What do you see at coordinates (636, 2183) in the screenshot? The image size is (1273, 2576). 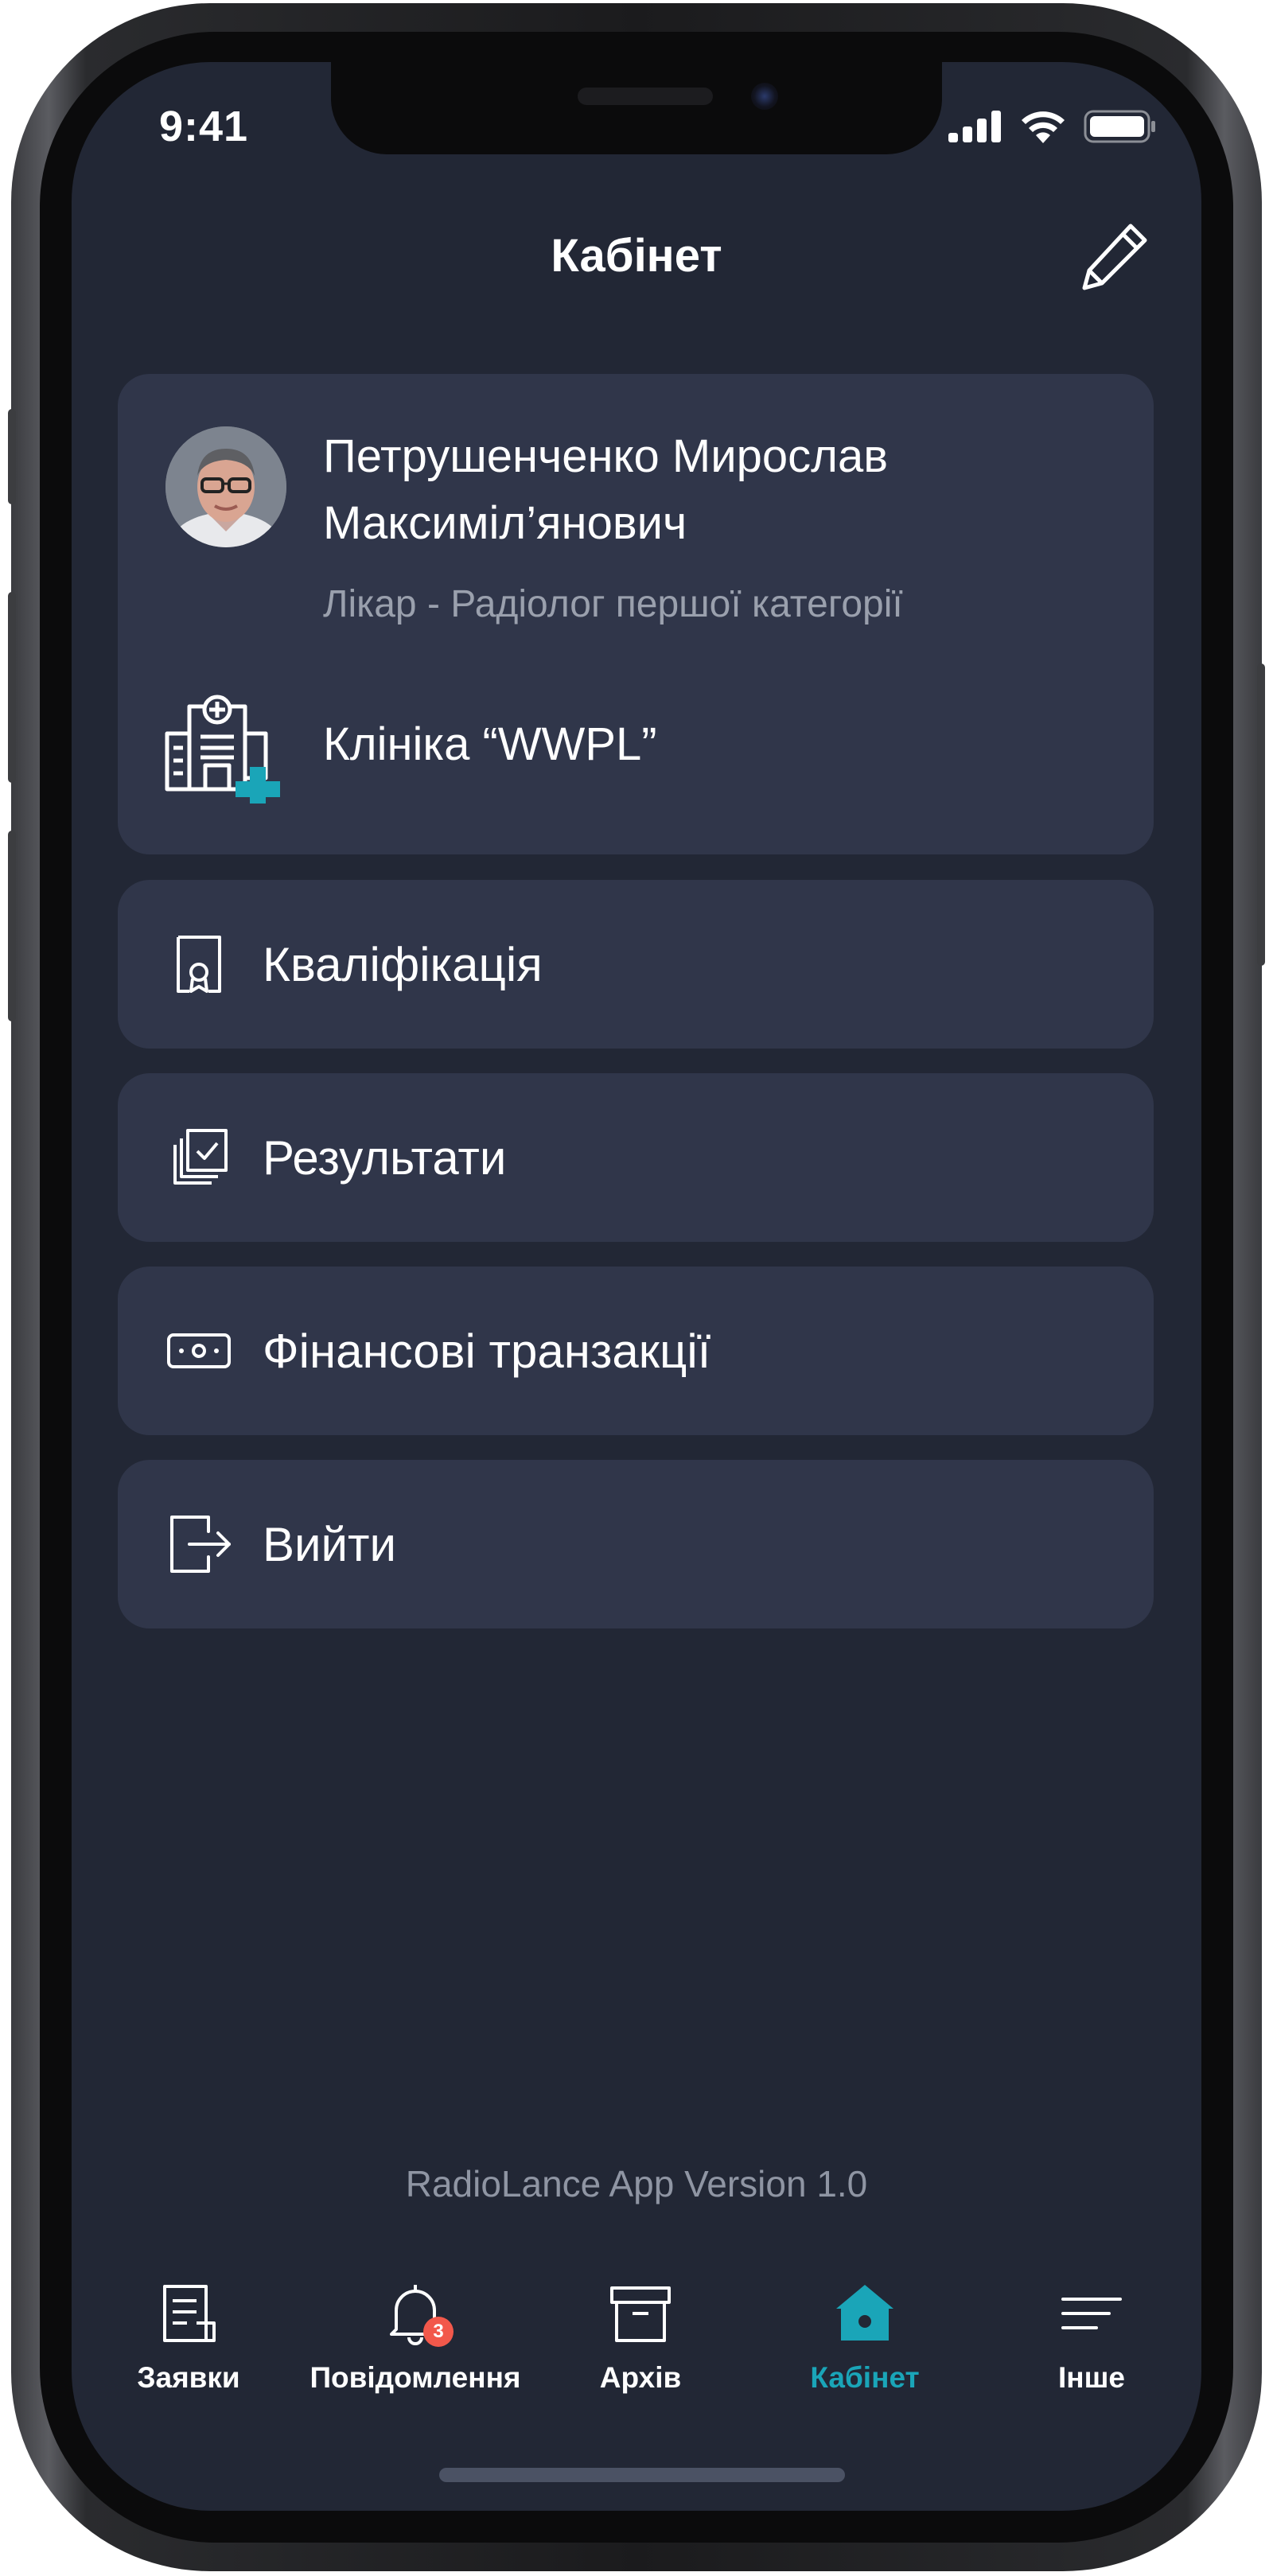 I see `app-version: RadioLance App Version 1.0` at bounding box center [636, 2183].